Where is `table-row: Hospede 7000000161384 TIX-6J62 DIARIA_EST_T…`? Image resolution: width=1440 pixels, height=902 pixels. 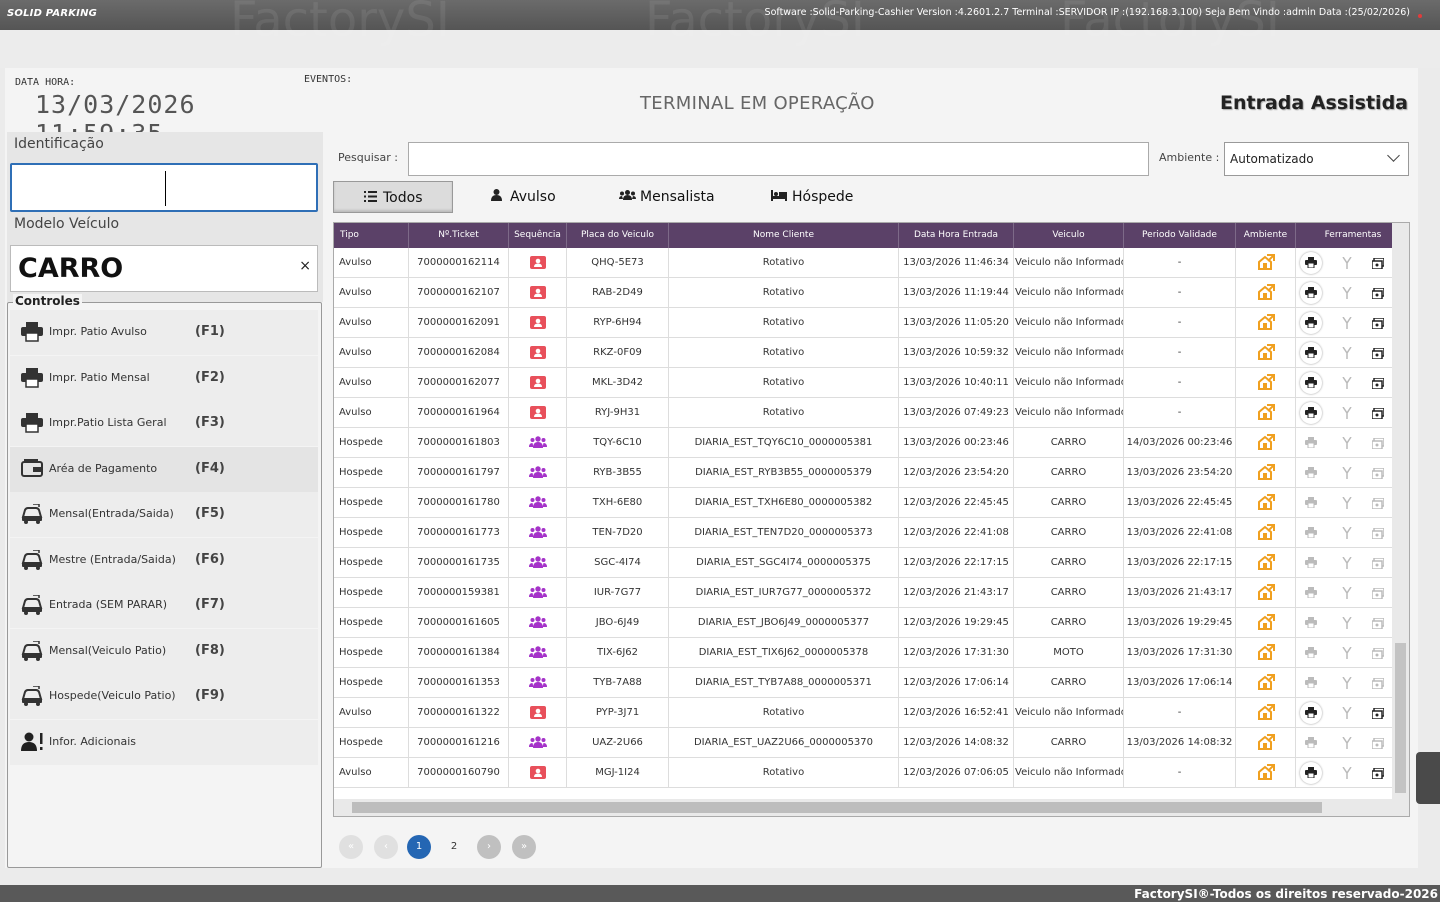
table-row: Hospede 7000000161384 TIX-6J62 DIARIA_EST_T… is located at coordinates (864, 653).